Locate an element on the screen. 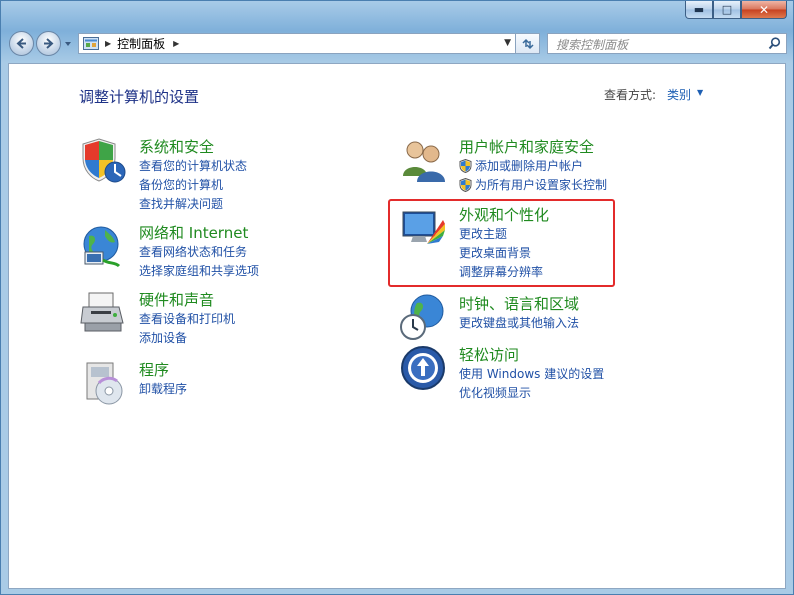  view-by-label: 查看方式: is located at coordinates (630, 95).